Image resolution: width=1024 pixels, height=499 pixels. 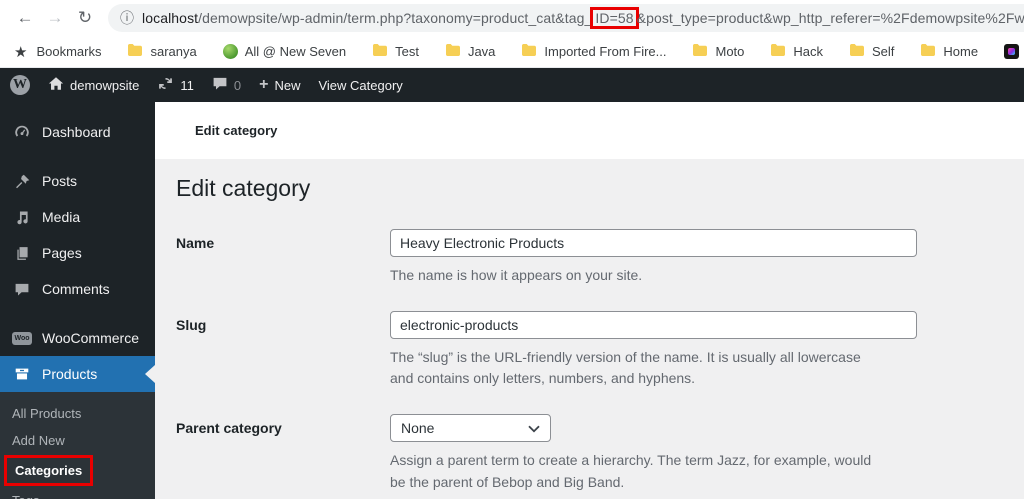 What do you see at coordinates (534, 428) in the screenshot?
I see `chevron-down-icon` at bounding box center [534, 428].